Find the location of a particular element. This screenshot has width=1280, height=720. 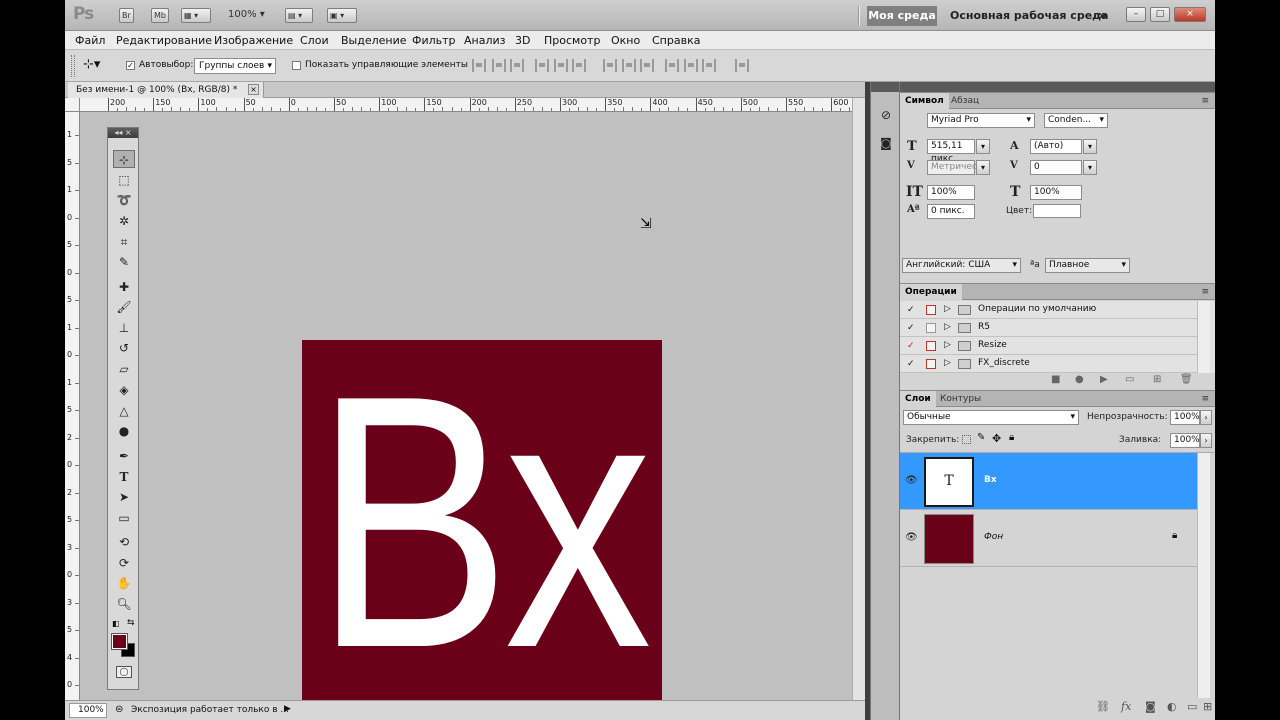

distribute-right-icon is located at coordinates (709, 65).